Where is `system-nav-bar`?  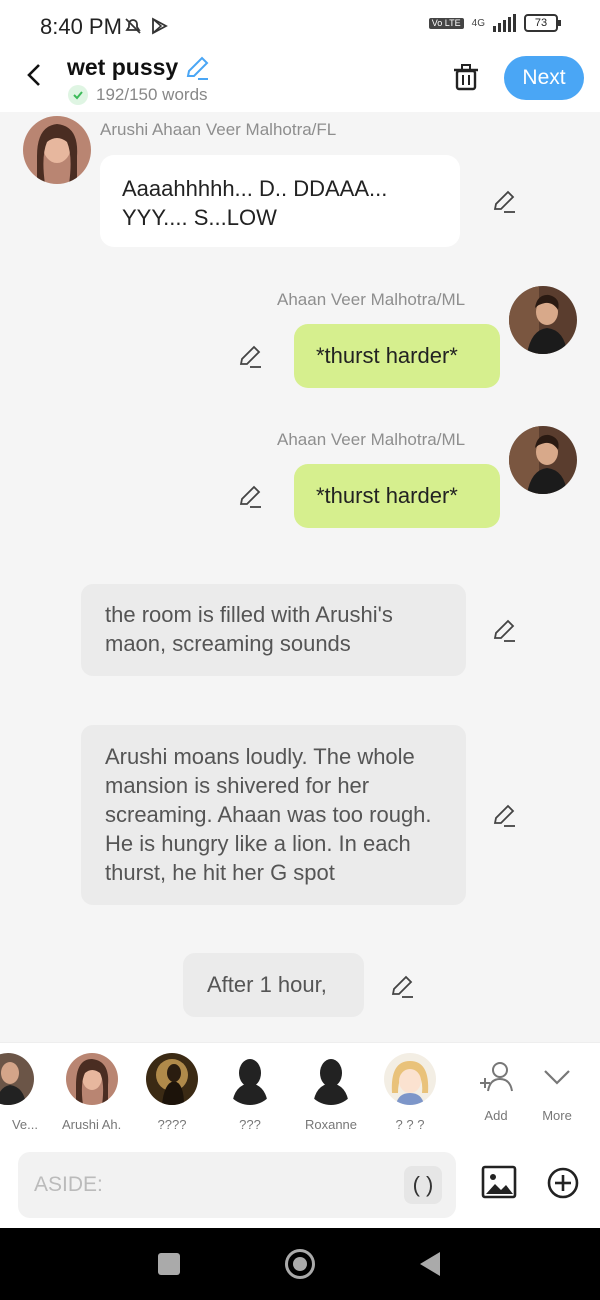
system-nav-bar is located at coordinates (300, 1264).